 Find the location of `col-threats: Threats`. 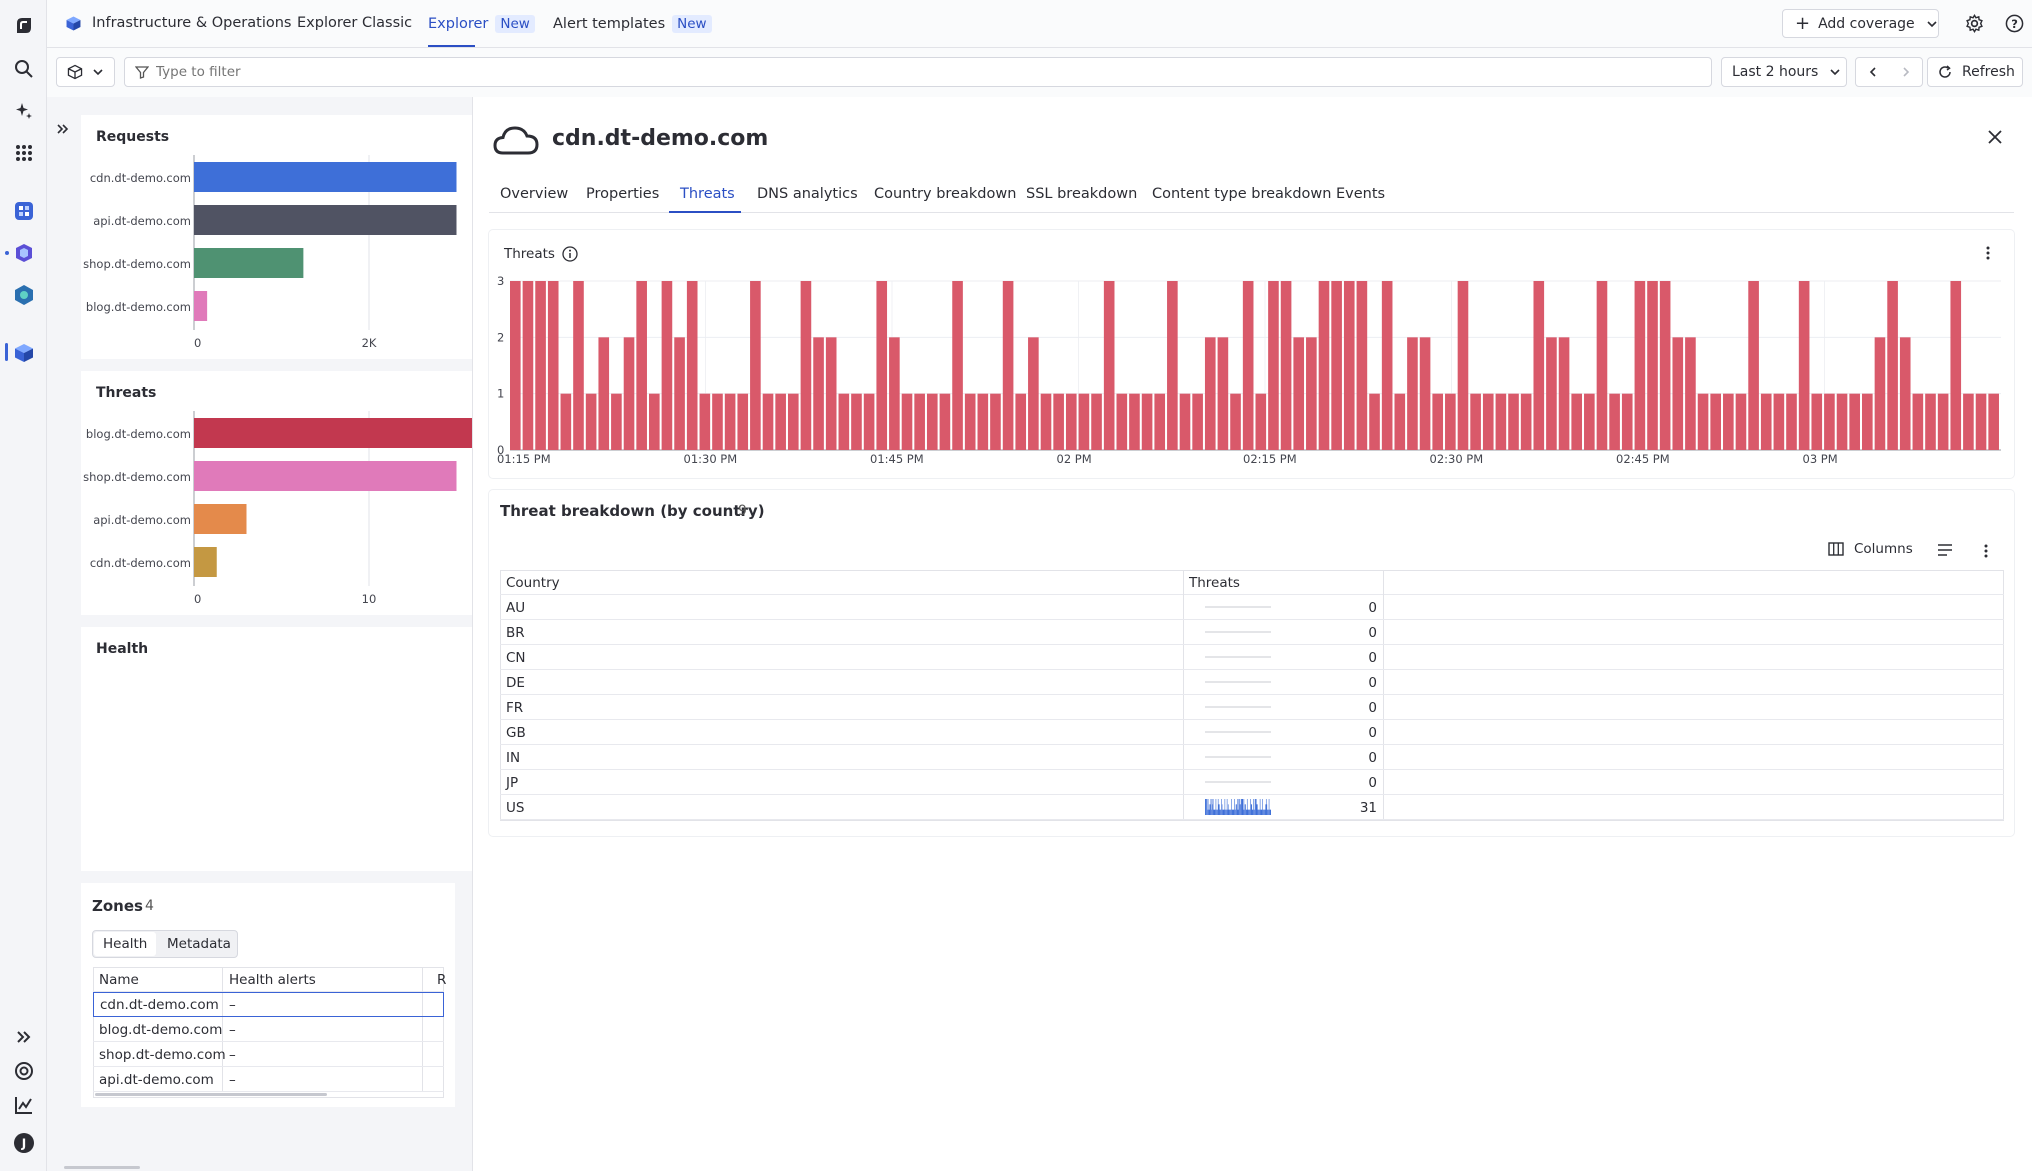

col-threats: Threats is located at coordinates (1214, 583).